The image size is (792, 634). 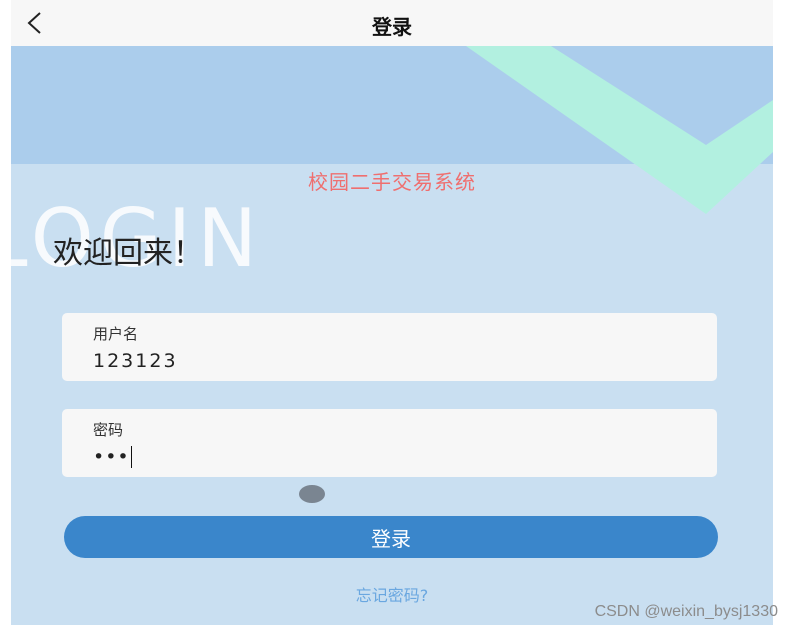 I want to click on text-caret, so click(x=131, y=457).